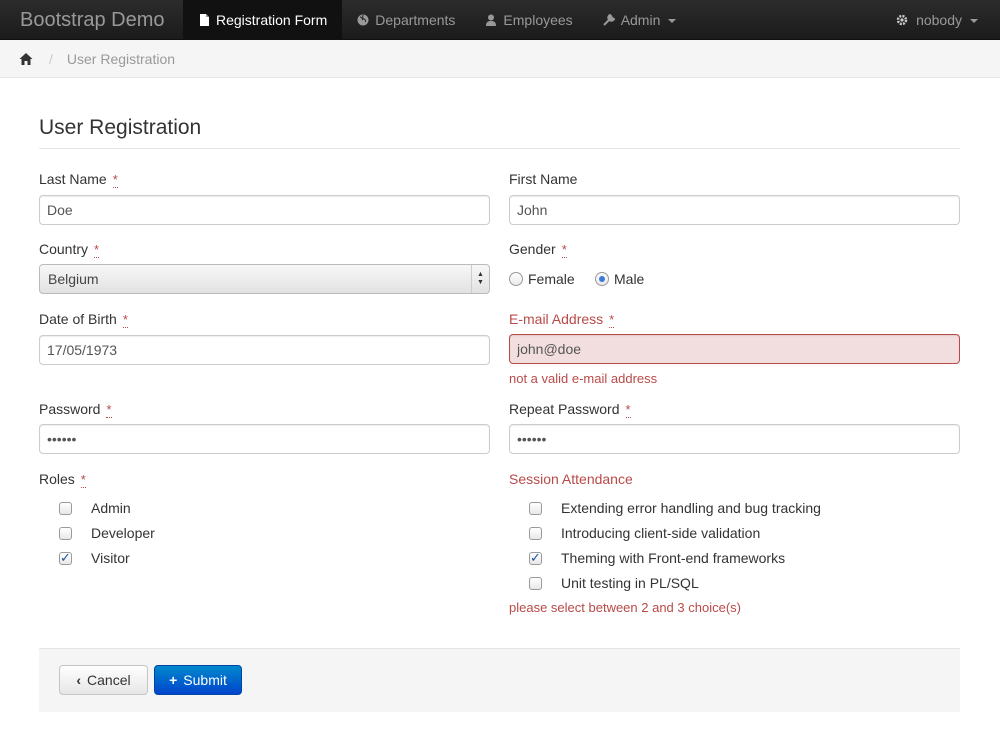 The image size is (1000, 730). I want to click on role-checkbox-developer: Developer, so click(107, 533).